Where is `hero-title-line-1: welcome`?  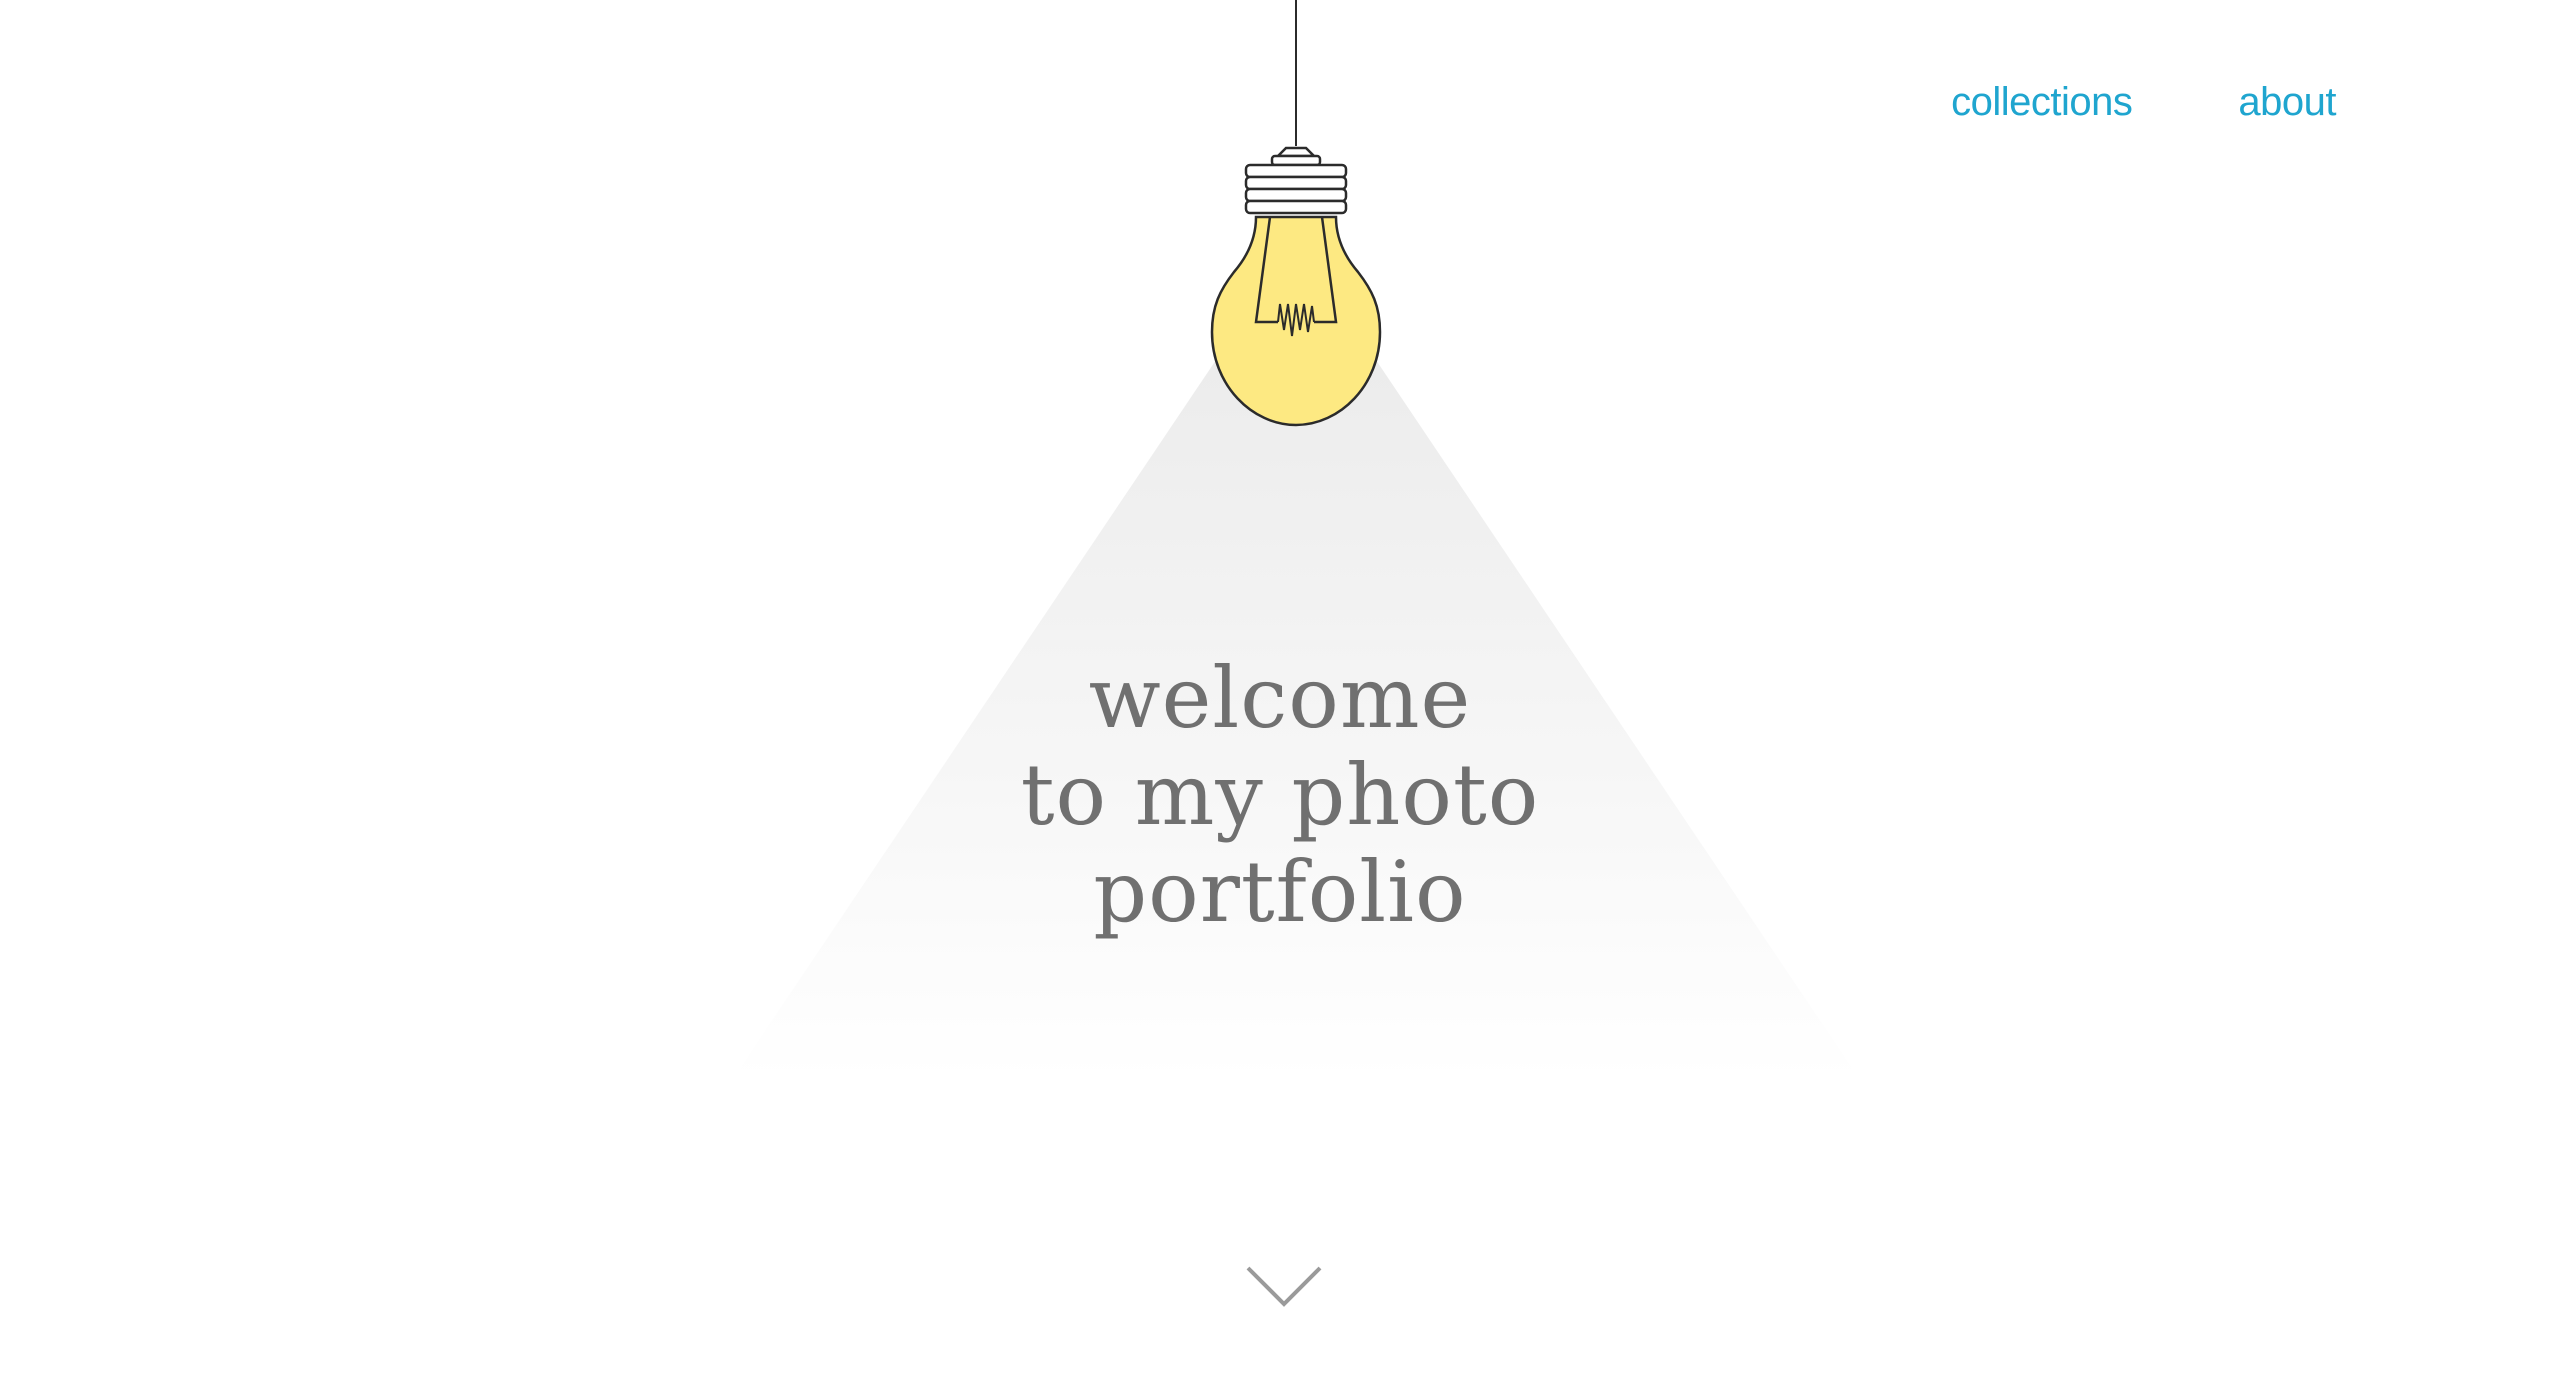
hero-title-line-1: welcome is located at coordinates (1280, 698).